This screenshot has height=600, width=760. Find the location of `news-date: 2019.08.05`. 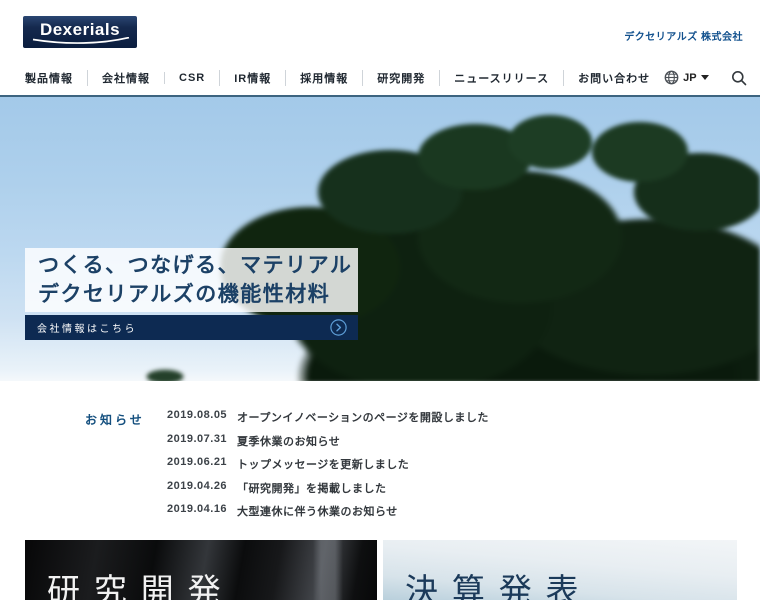

news-date: 2019.08.05 is located at coordinates (197, 415).